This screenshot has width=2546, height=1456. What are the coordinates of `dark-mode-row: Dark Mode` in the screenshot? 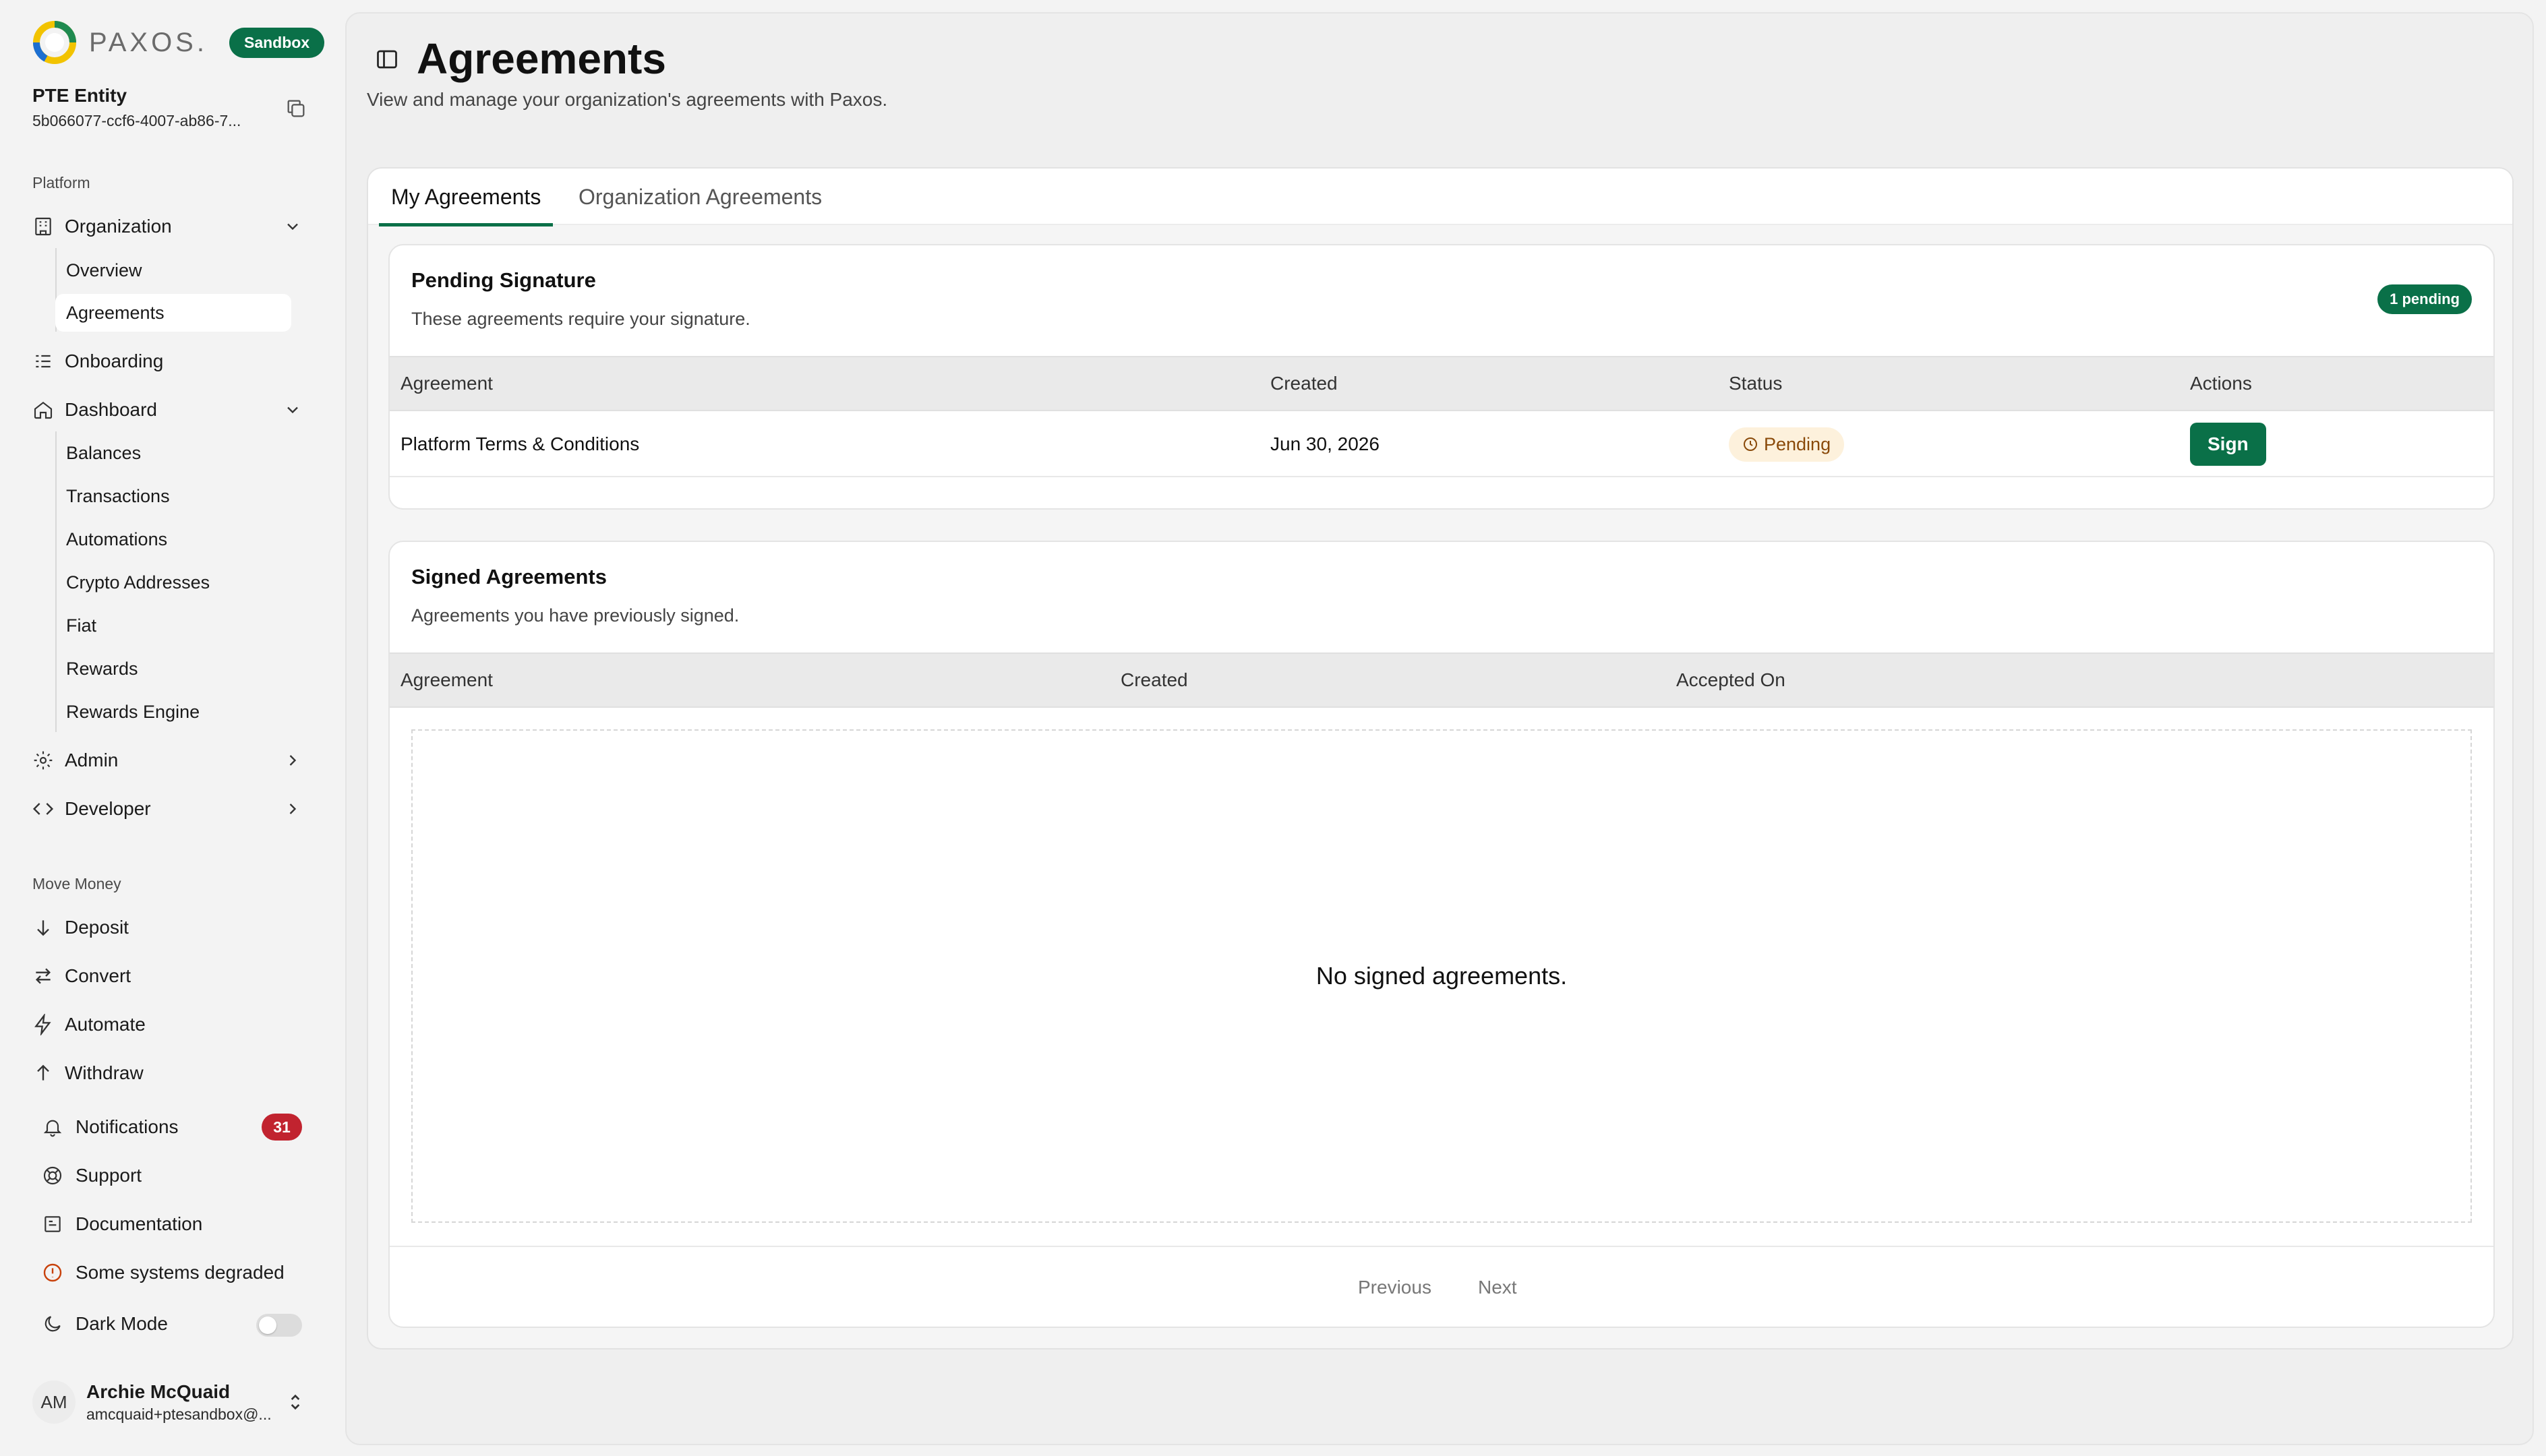 It's located at (177, 1324).